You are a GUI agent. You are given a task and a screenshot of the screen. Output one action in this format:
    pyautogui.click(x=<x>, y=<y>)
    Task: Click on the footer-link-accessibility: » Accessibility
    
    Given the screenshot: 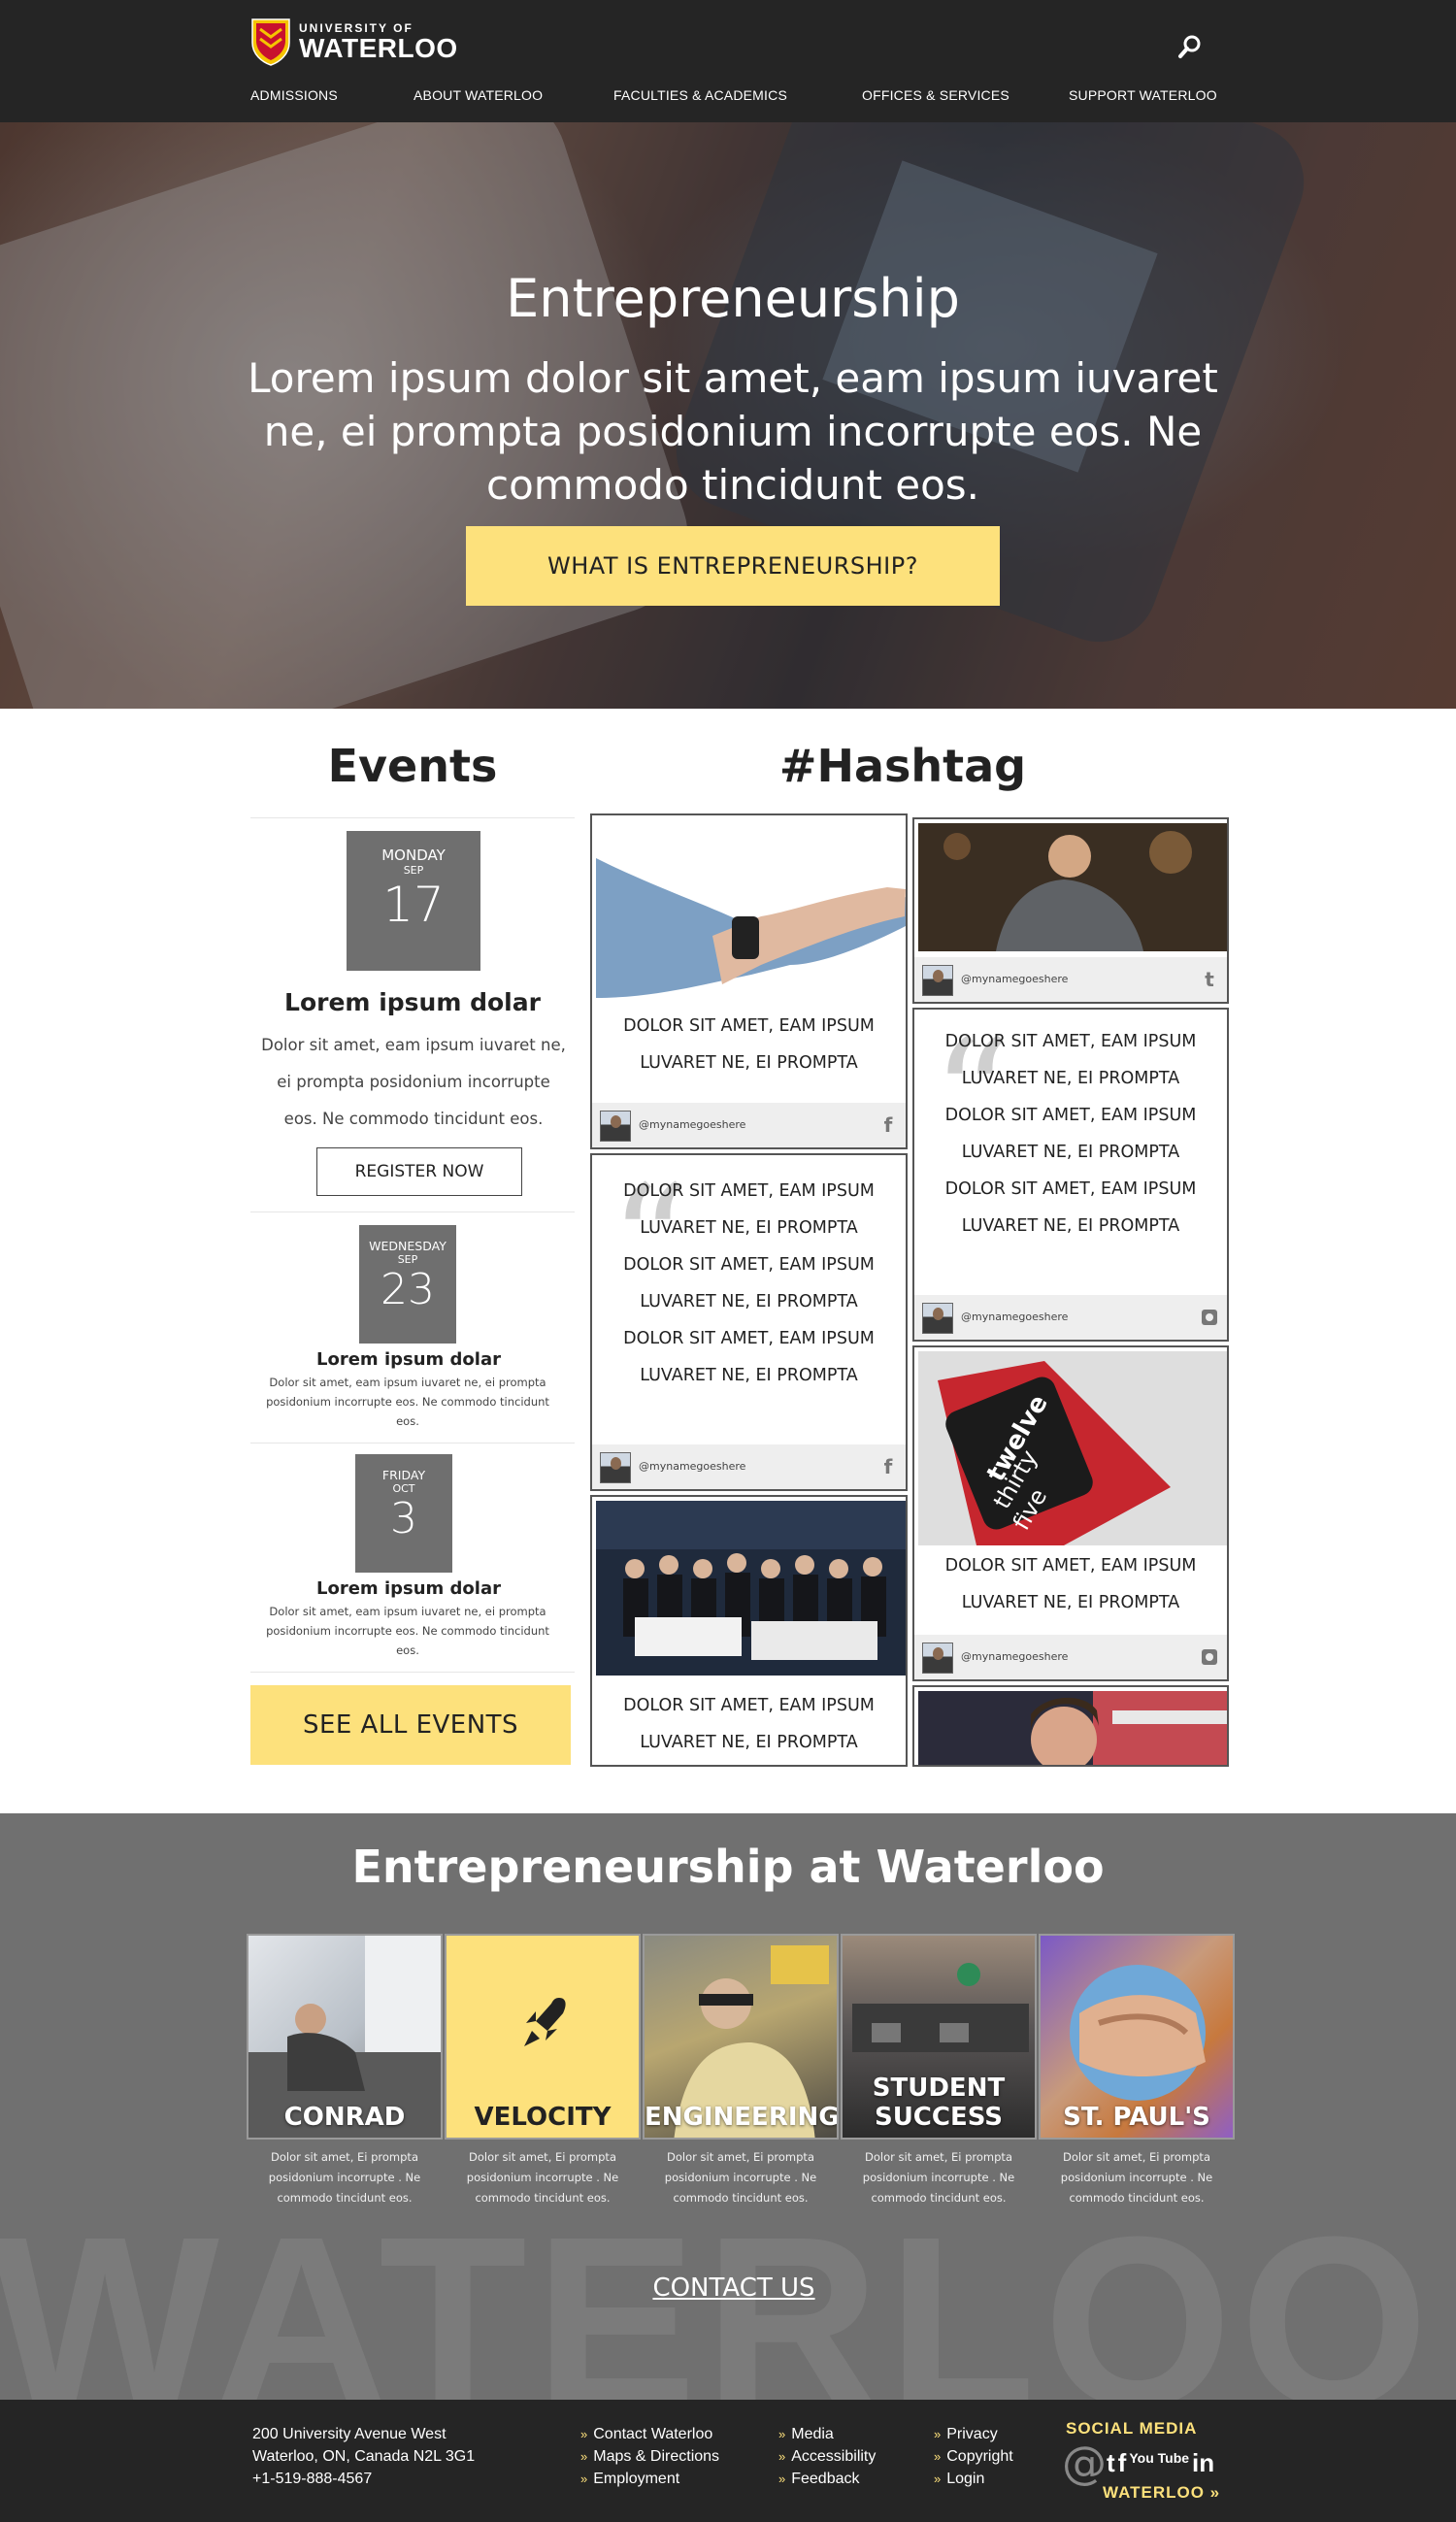 What is the action you would take?
    pyautogui.click(x=827, y=2456)
    